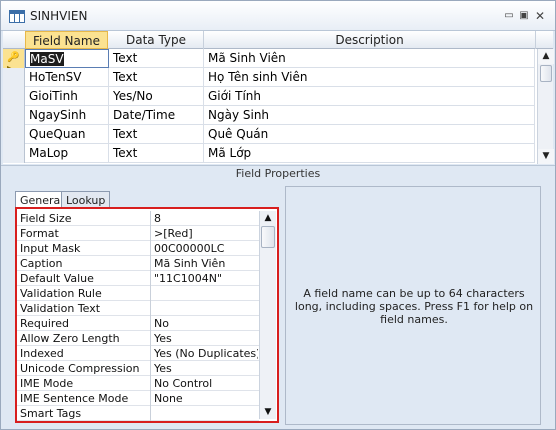 This screenshot has height=430, width=556. I want to click on property-row: IME Sentence Mode None, so click(138, 398).